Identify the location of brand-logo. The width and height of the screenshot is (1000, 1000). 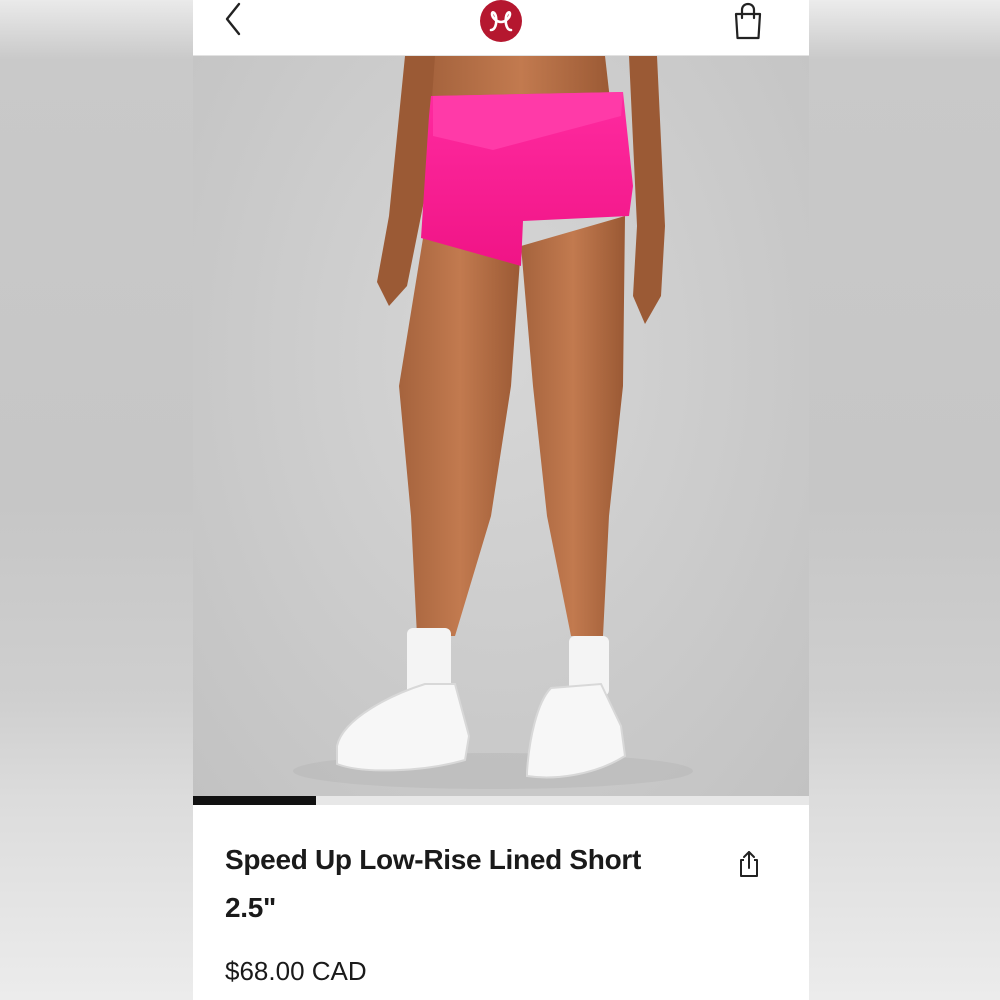
(501, 22).